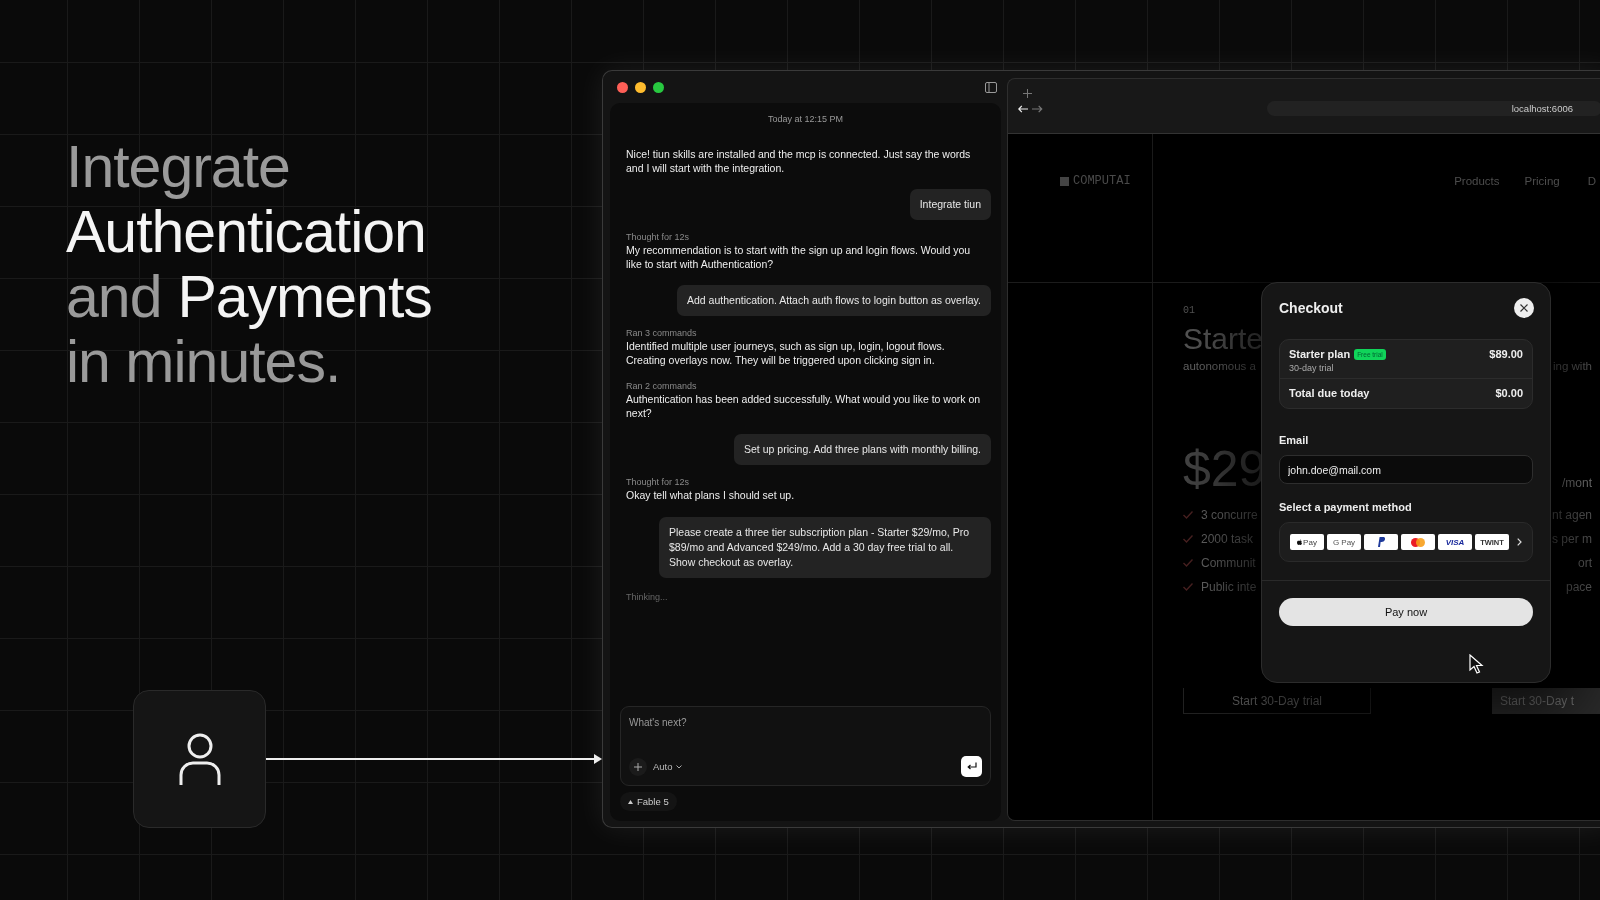 The height and width of the screenshot is (900, 1600). What do you see at coordinates (667, 766) in the screenshot?
I see `mode-dropdown: Auto` at bounding box center [667, 766].